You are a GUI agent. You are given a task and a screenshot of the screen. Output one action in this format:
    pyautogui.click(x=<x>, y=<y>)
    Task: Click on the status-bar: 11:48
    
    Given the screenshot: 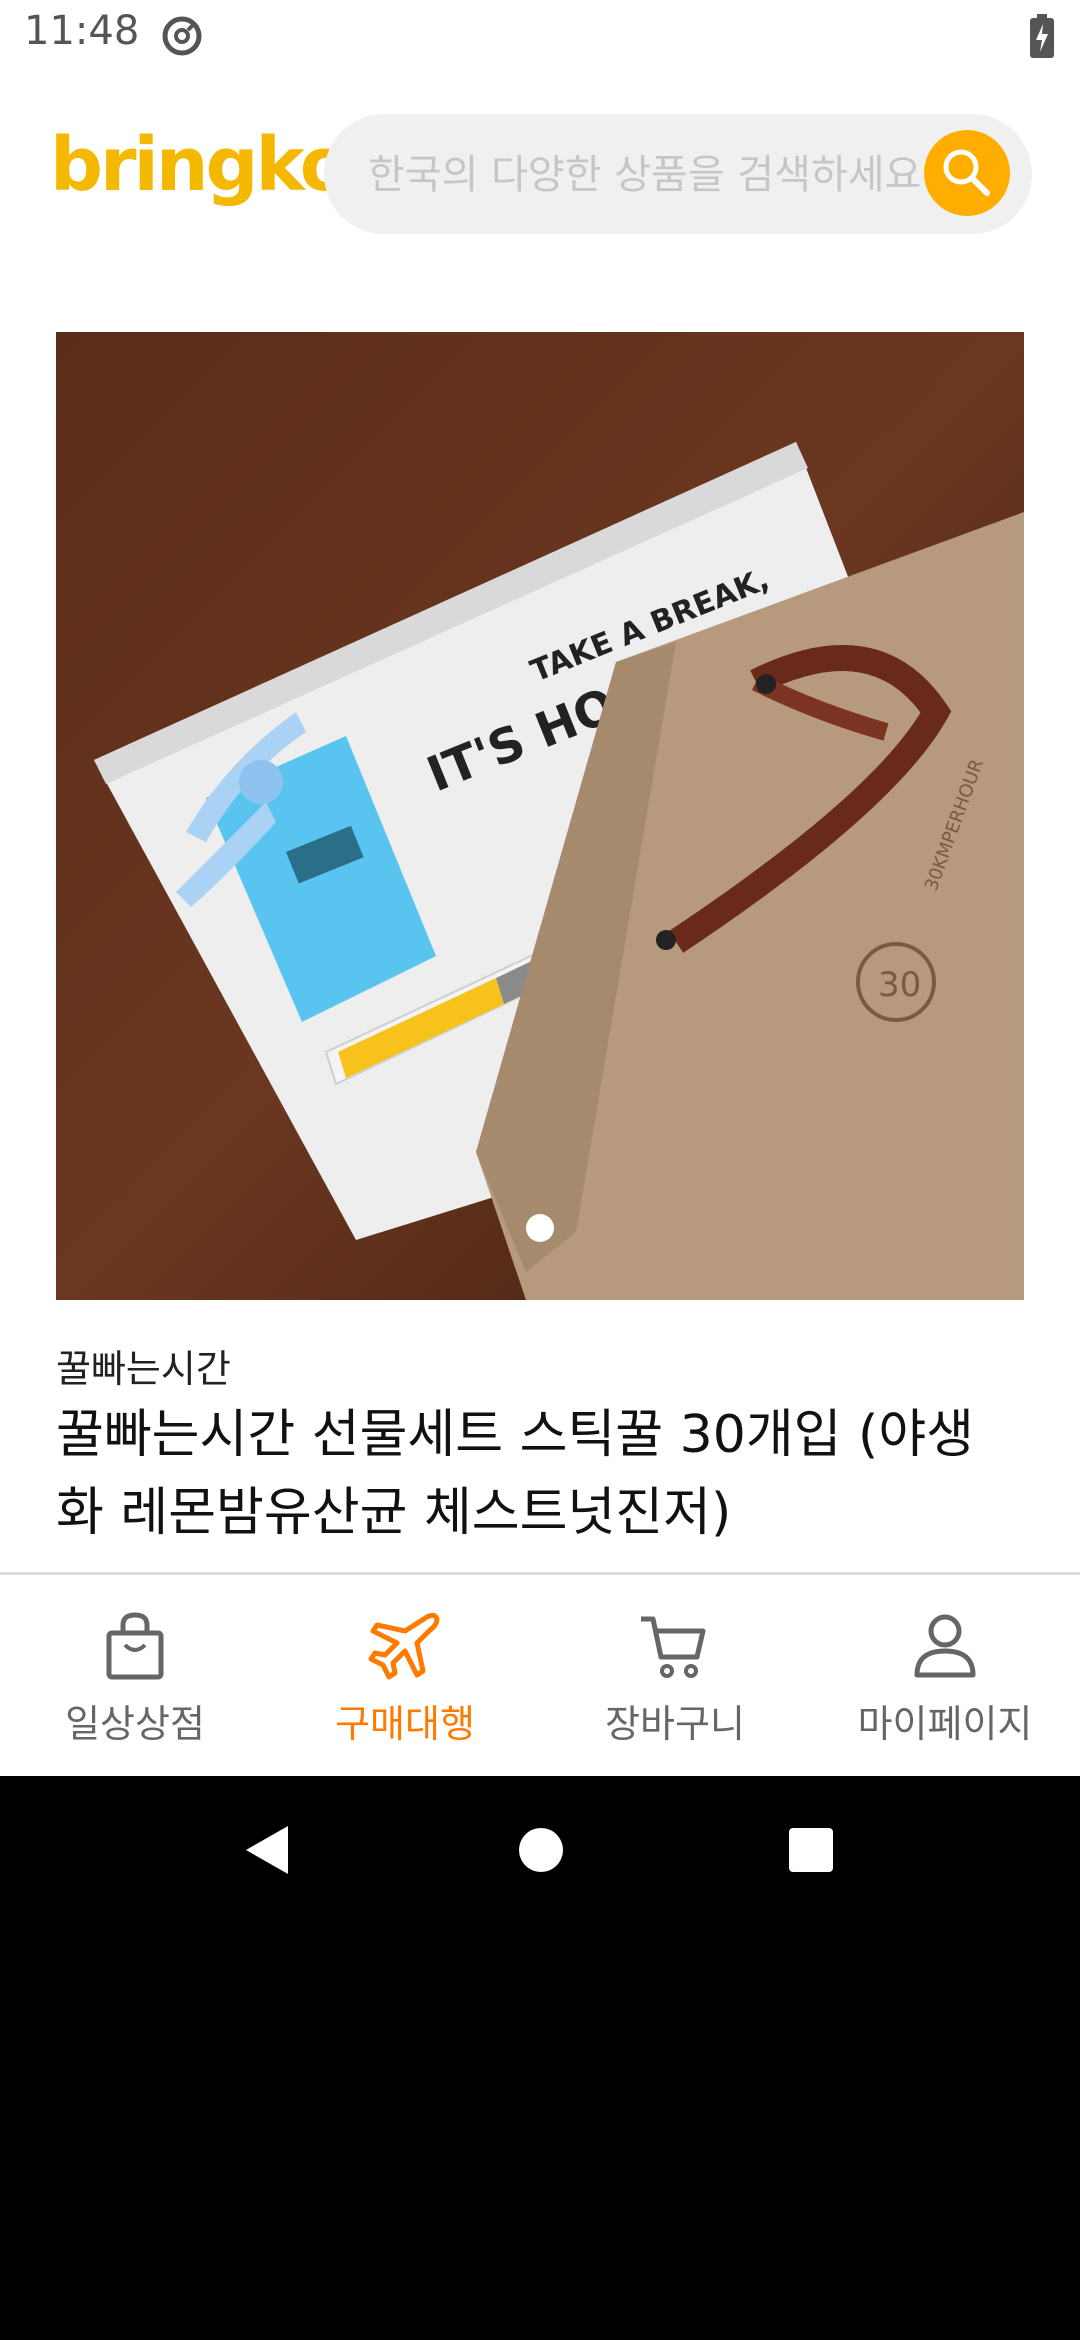 What is the action you would take?
    pyautogui.click(x=540, y=36)
    